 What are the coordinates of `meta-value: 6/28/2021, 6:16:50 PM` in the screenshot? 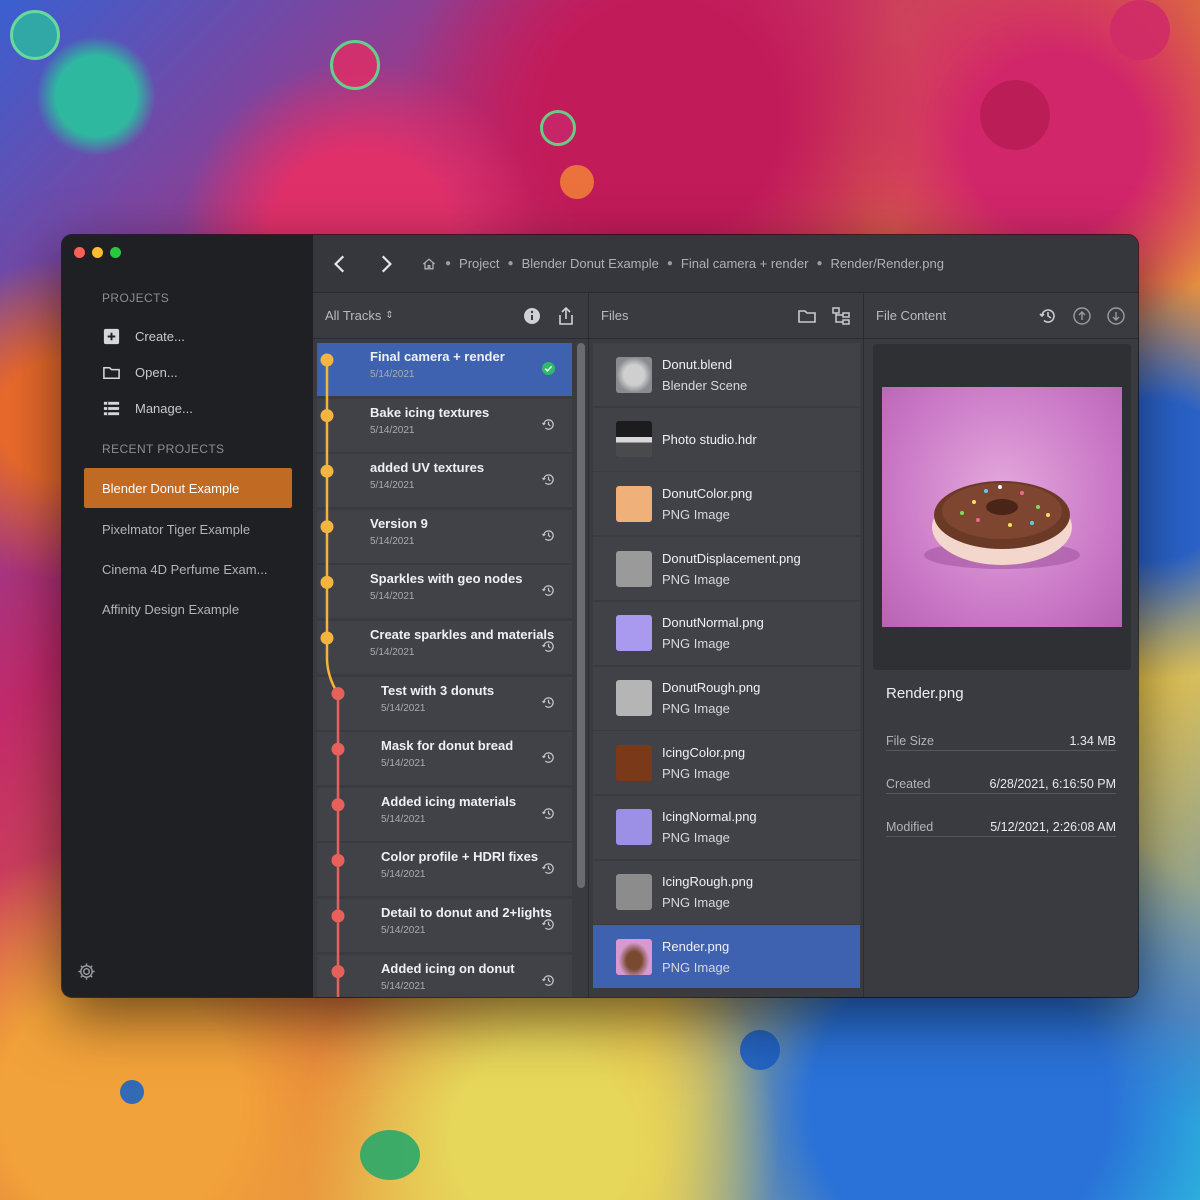 It's located at (1052, 784).